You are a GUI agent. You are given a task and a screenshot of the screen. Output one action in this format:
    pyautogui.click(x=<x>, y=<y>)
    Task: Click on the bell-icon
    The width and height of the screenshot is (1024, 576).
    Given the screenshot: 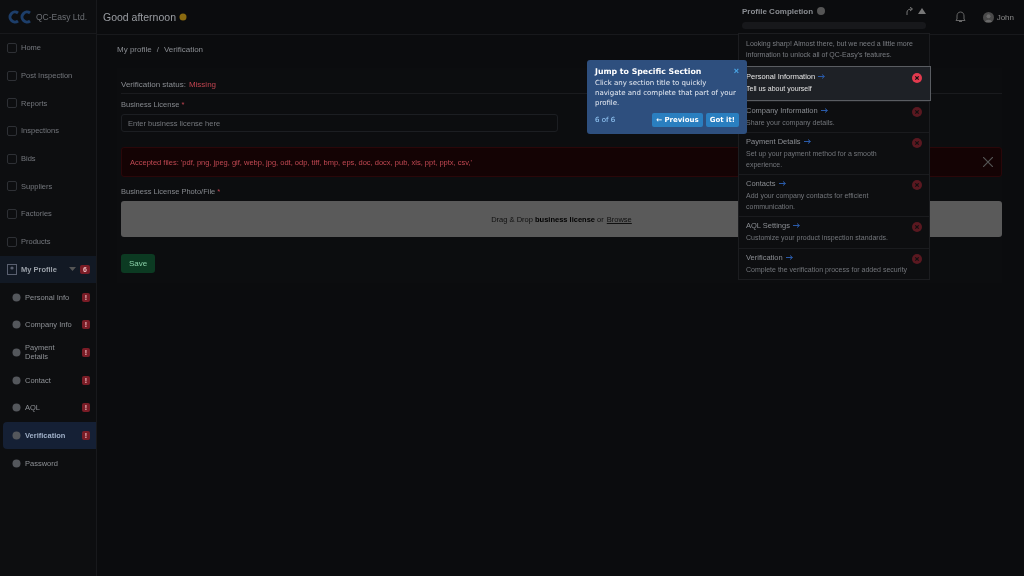 What is the action you would take?
    pyautogui.click(x=960, y=17)
    